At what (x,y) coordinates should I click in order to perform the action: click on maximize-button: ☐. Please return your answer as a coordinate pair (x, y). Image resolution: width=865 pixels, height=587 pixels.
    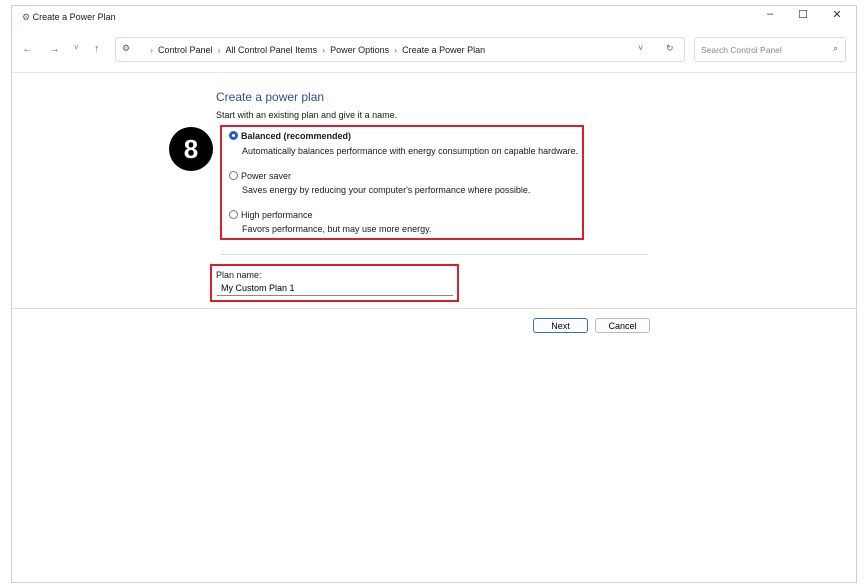
    Looking at the image, I should click on (803, 14).